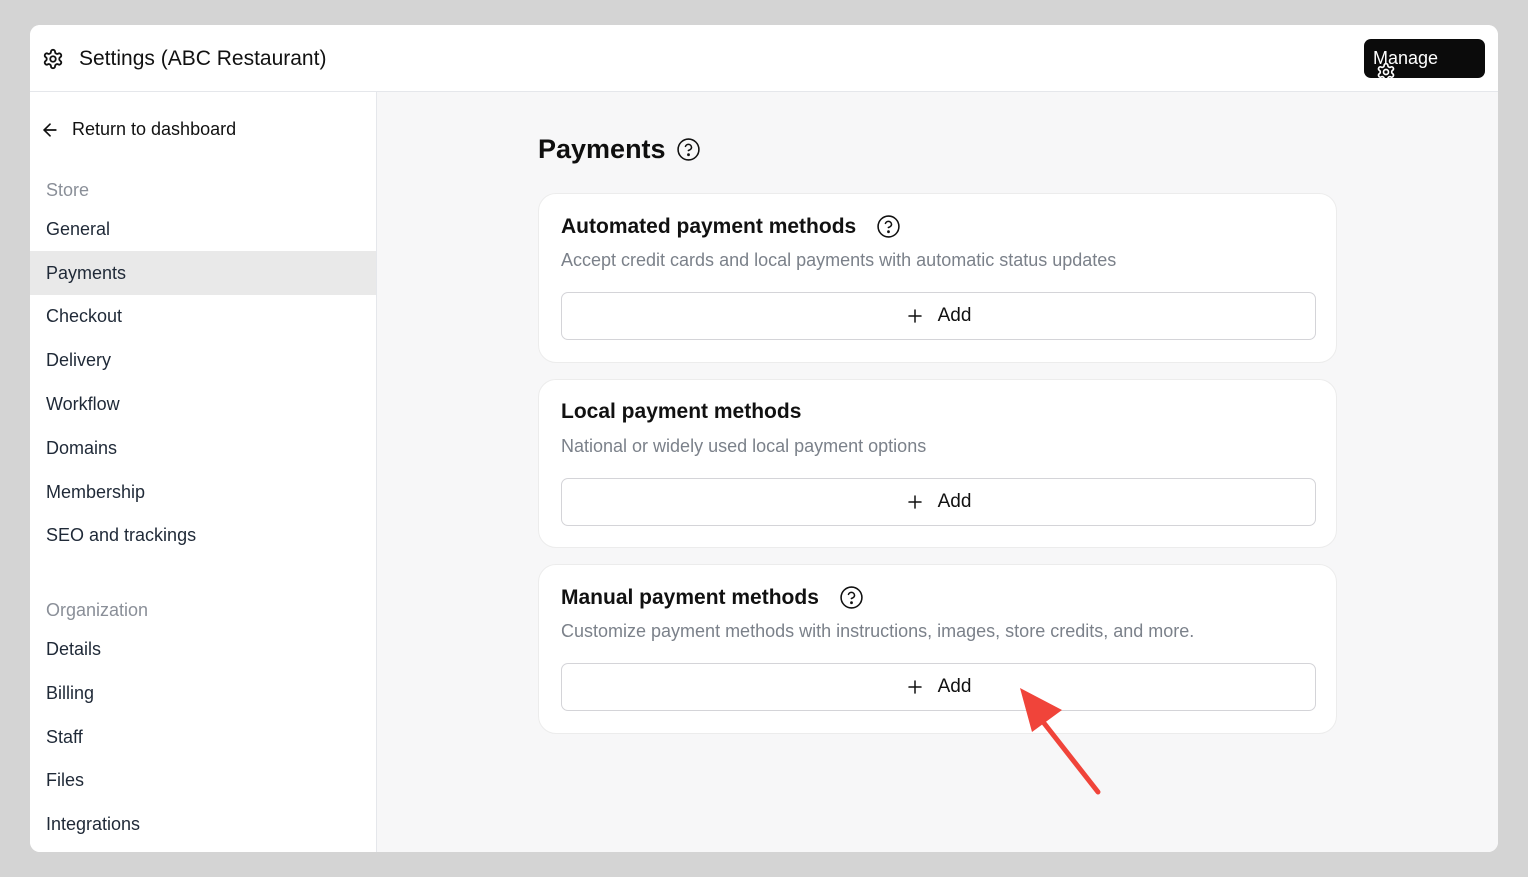 This screenshot has height=877, width=1528. I want to click on page-title: Payments, so click(619, 149).